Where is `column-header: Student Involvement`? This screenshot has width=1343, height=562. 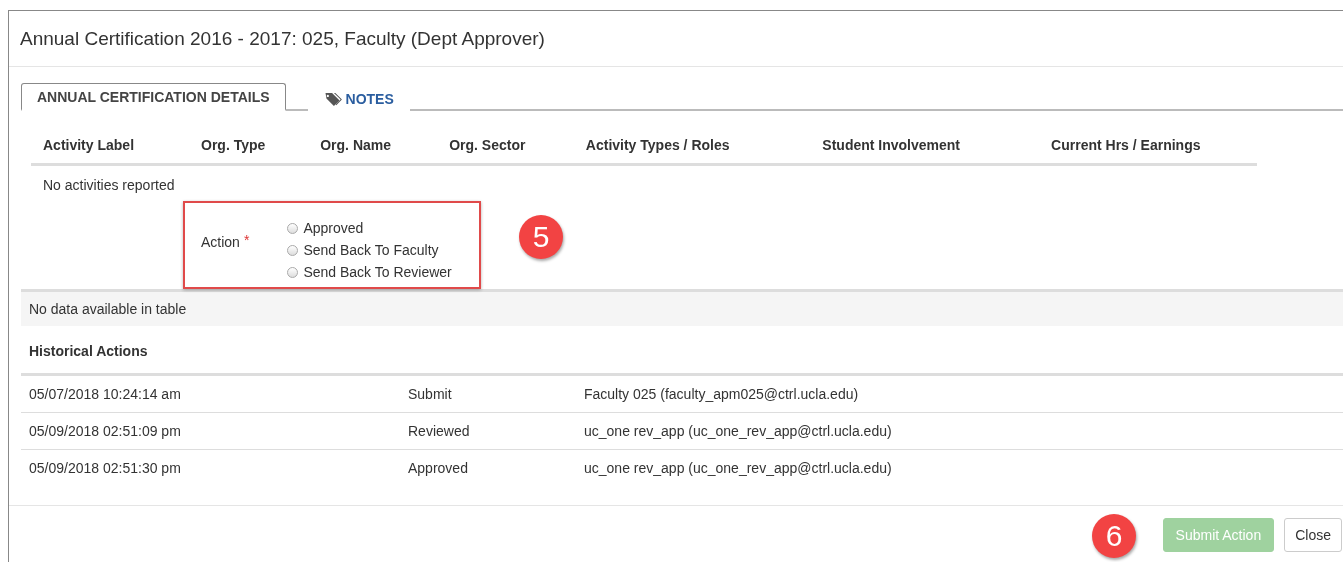
column-header: Student Involvement is located at coordinates (892, 145).